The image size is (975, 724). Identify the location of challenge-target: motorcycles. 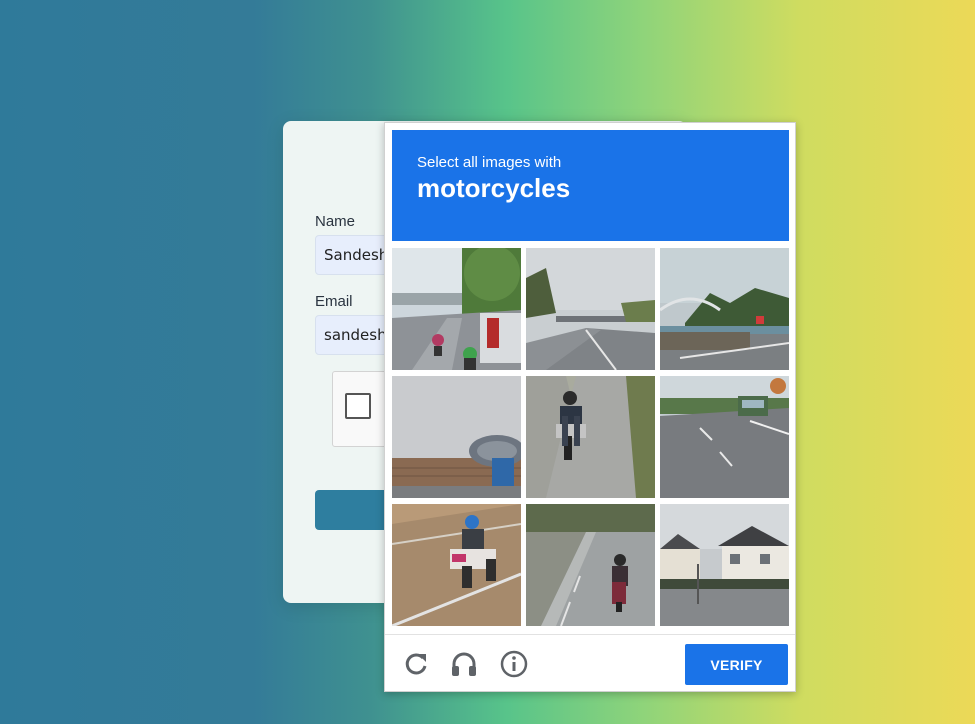
(494, 188).